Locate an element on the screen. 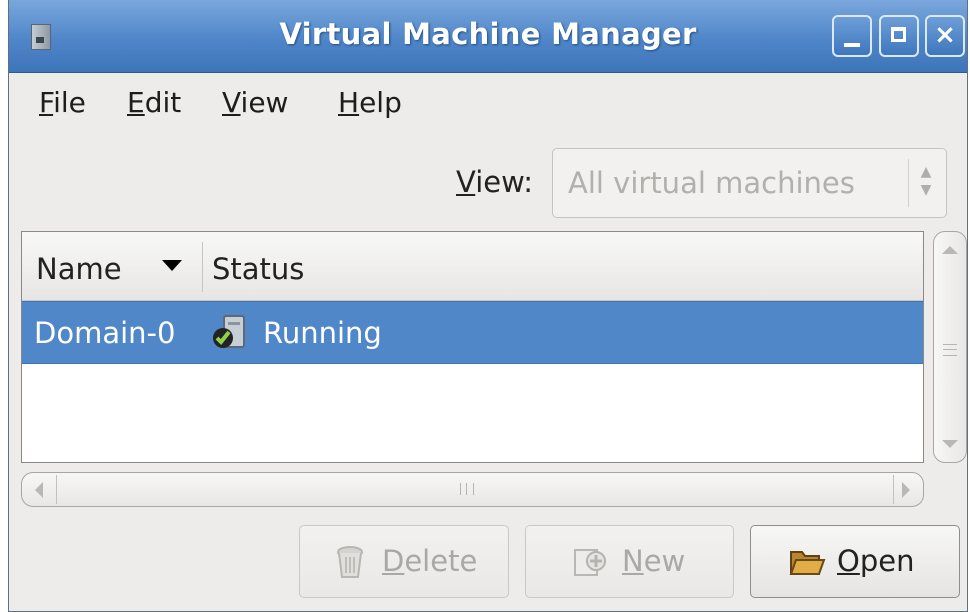  window-title: Virtual Machine Manager is located at coordinates (488, 34).